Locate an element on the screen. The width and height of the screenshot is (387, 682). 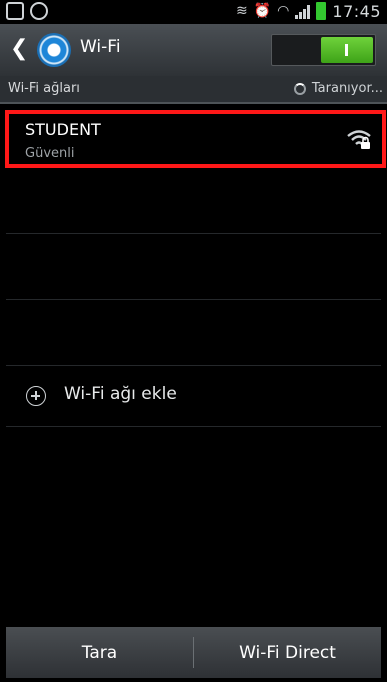
nfc-icon: ≋ is located at coordinates (242, 11).